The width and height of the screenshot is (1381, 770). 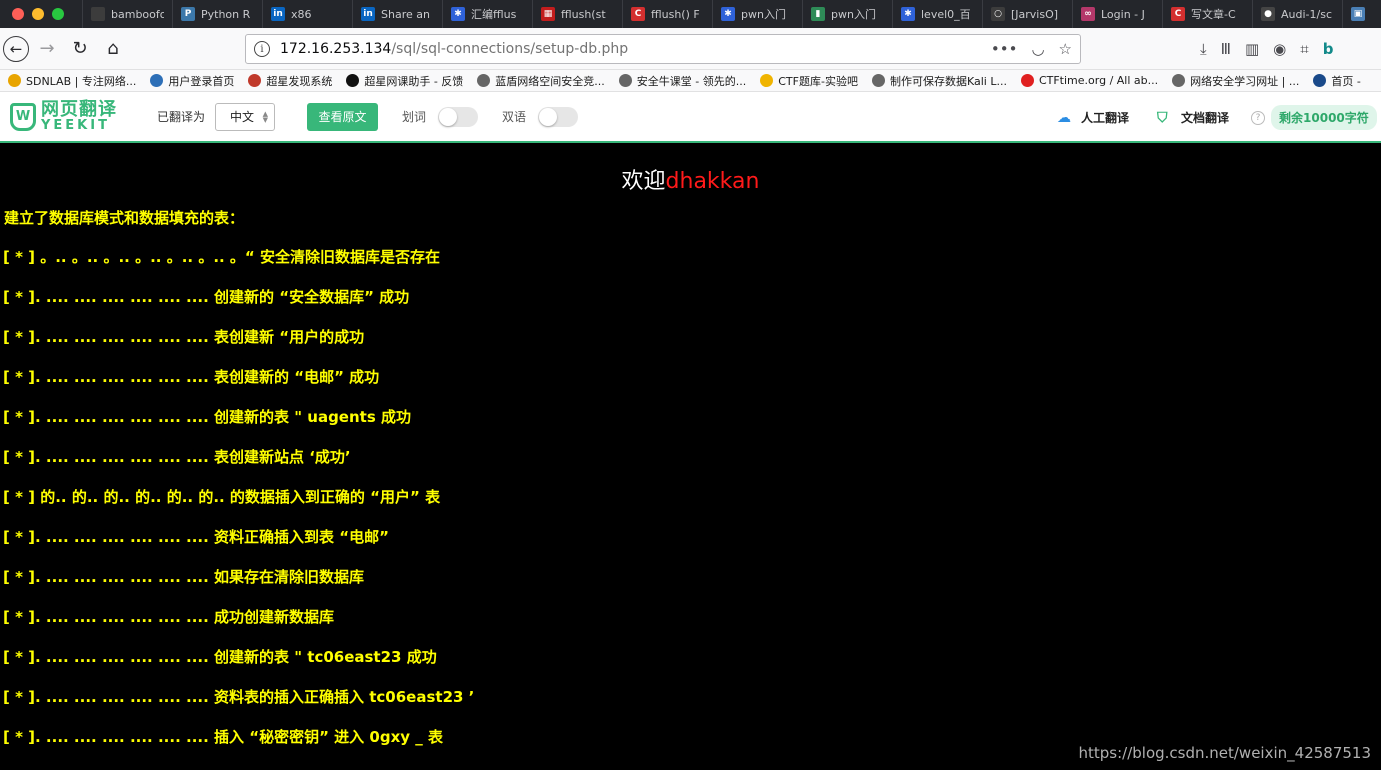 I want to click on maximize-window-button, so click(x=58, y=14).